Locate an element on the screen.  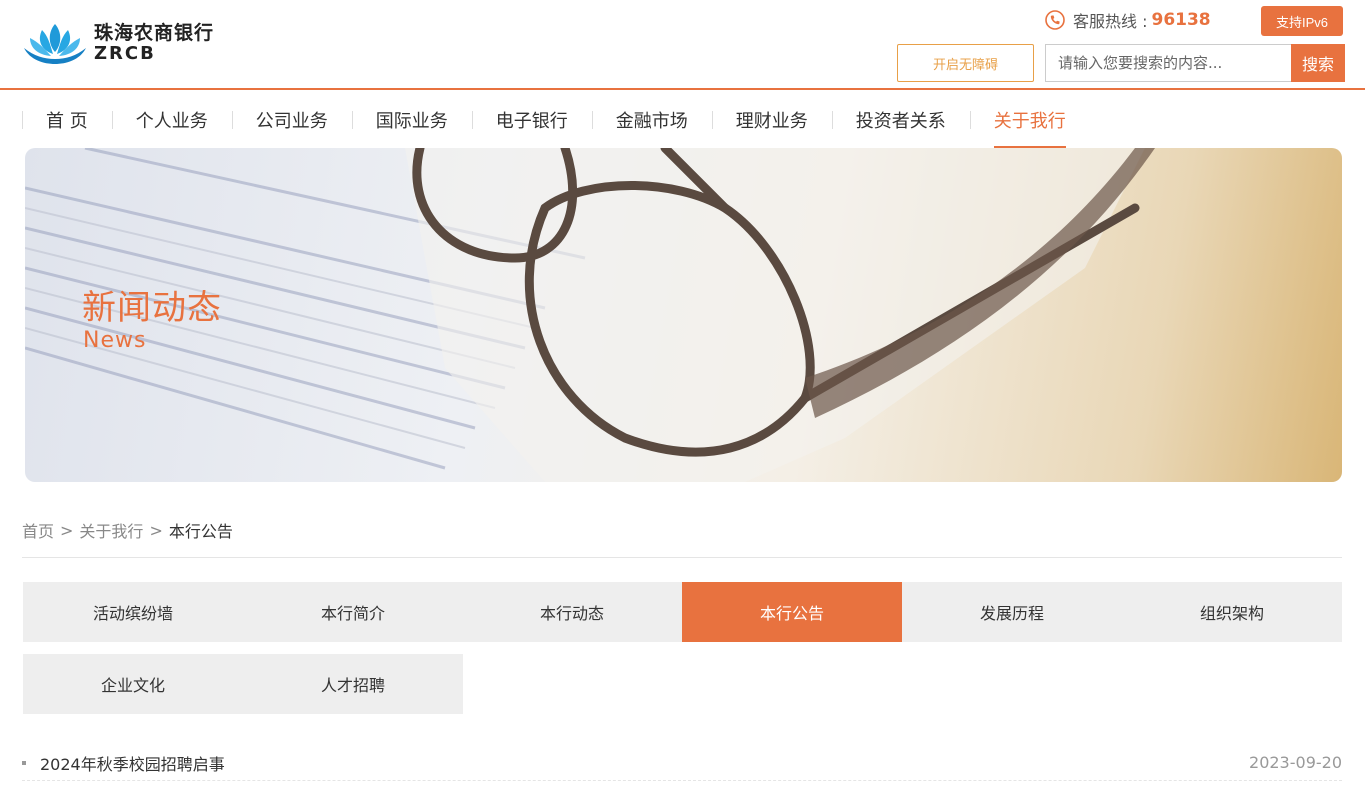
search-input is located at coordinates (1168, 63).